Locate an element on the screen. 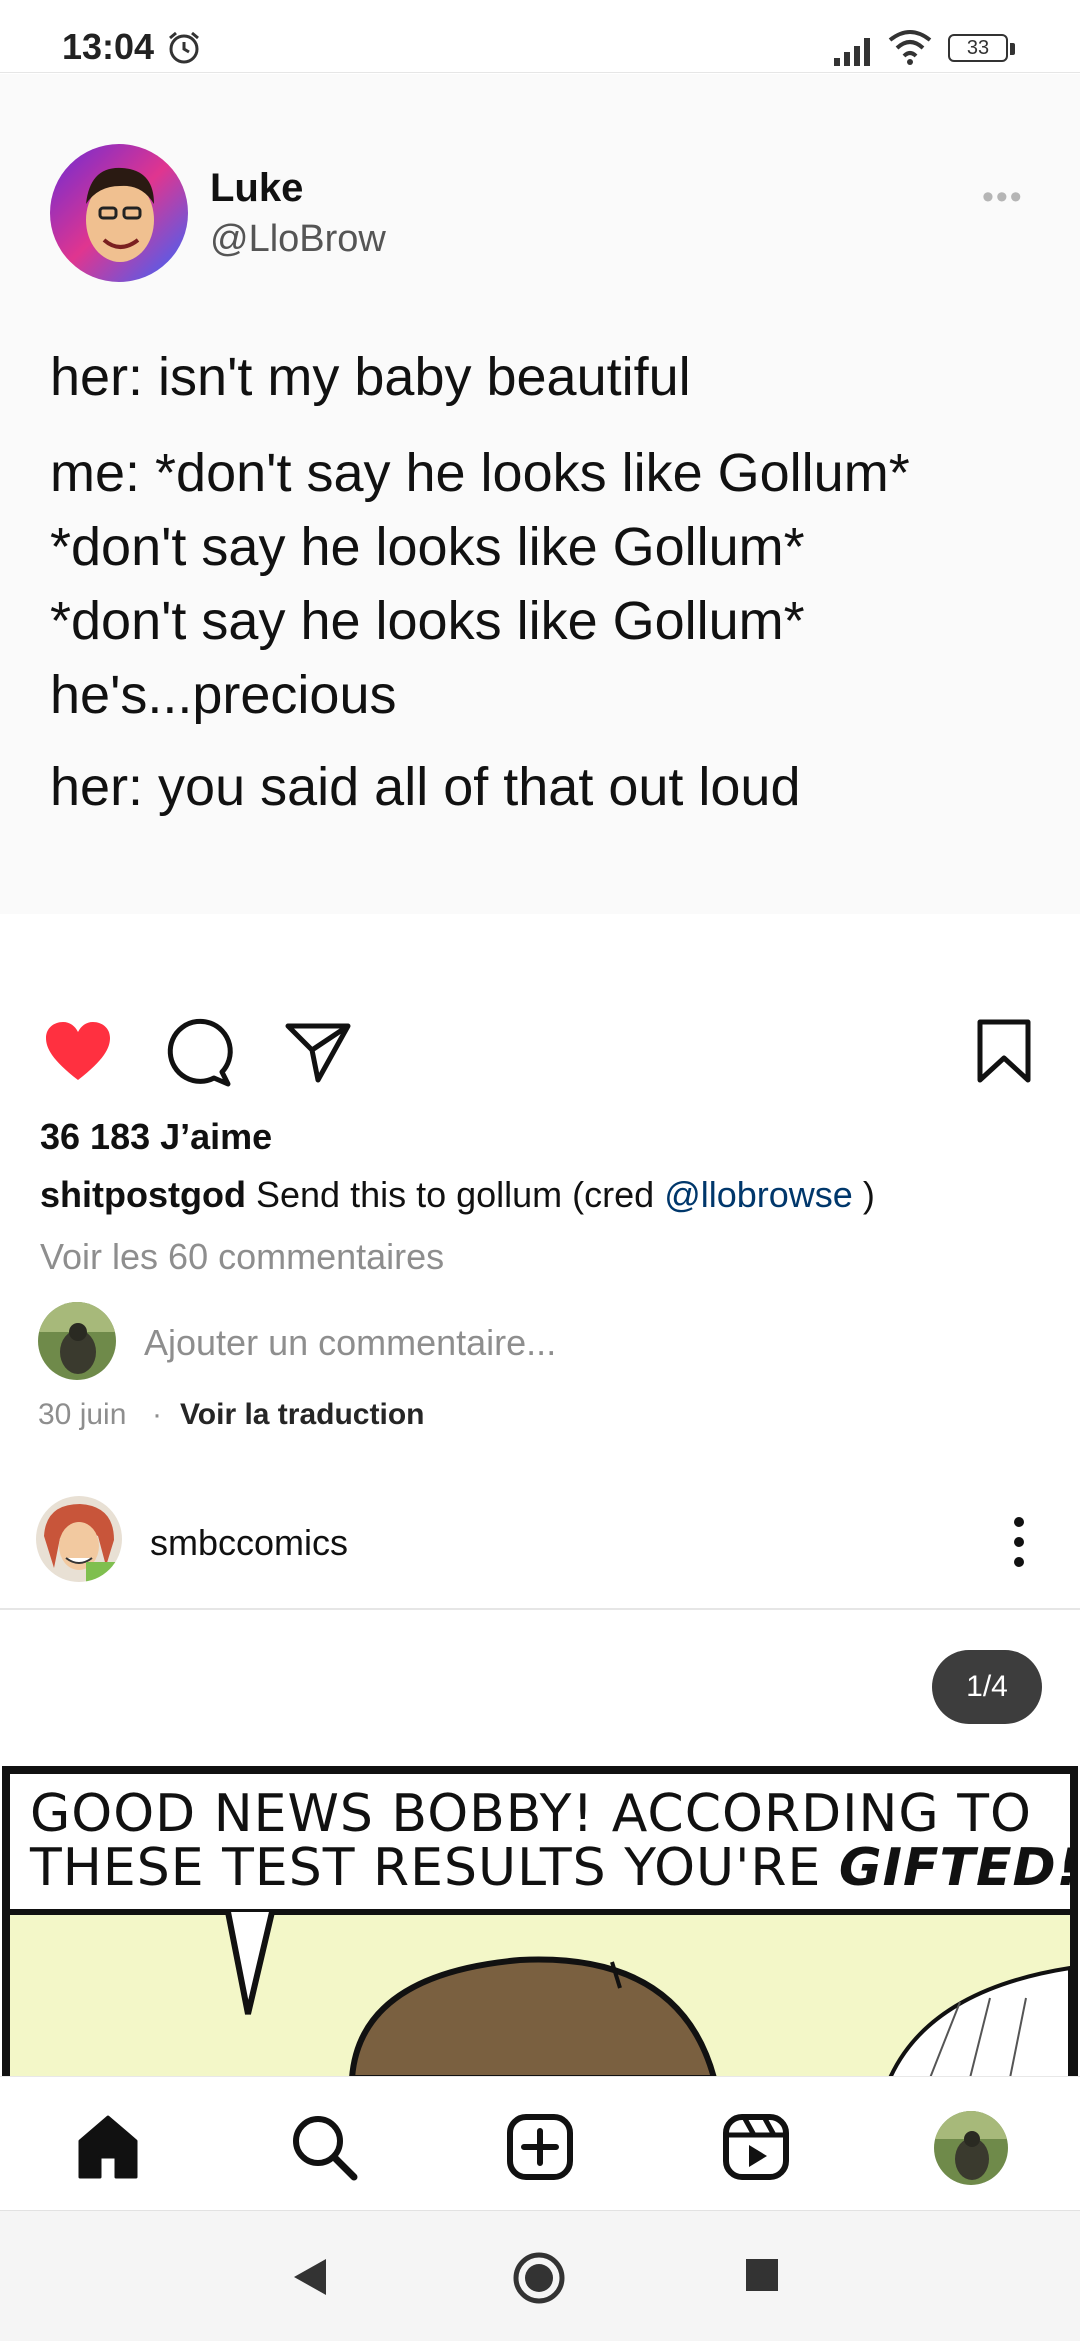  divider is located at coordinates (540, 1609).